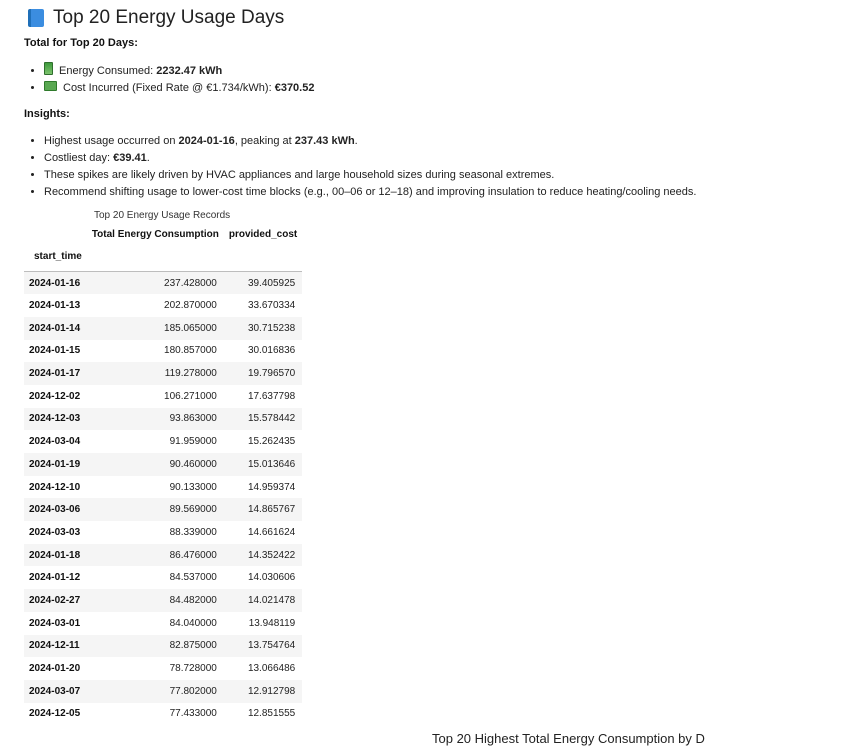 The width and height of the screenshot is (852, 746). I want to click on battery-icon, so click(48, 68).